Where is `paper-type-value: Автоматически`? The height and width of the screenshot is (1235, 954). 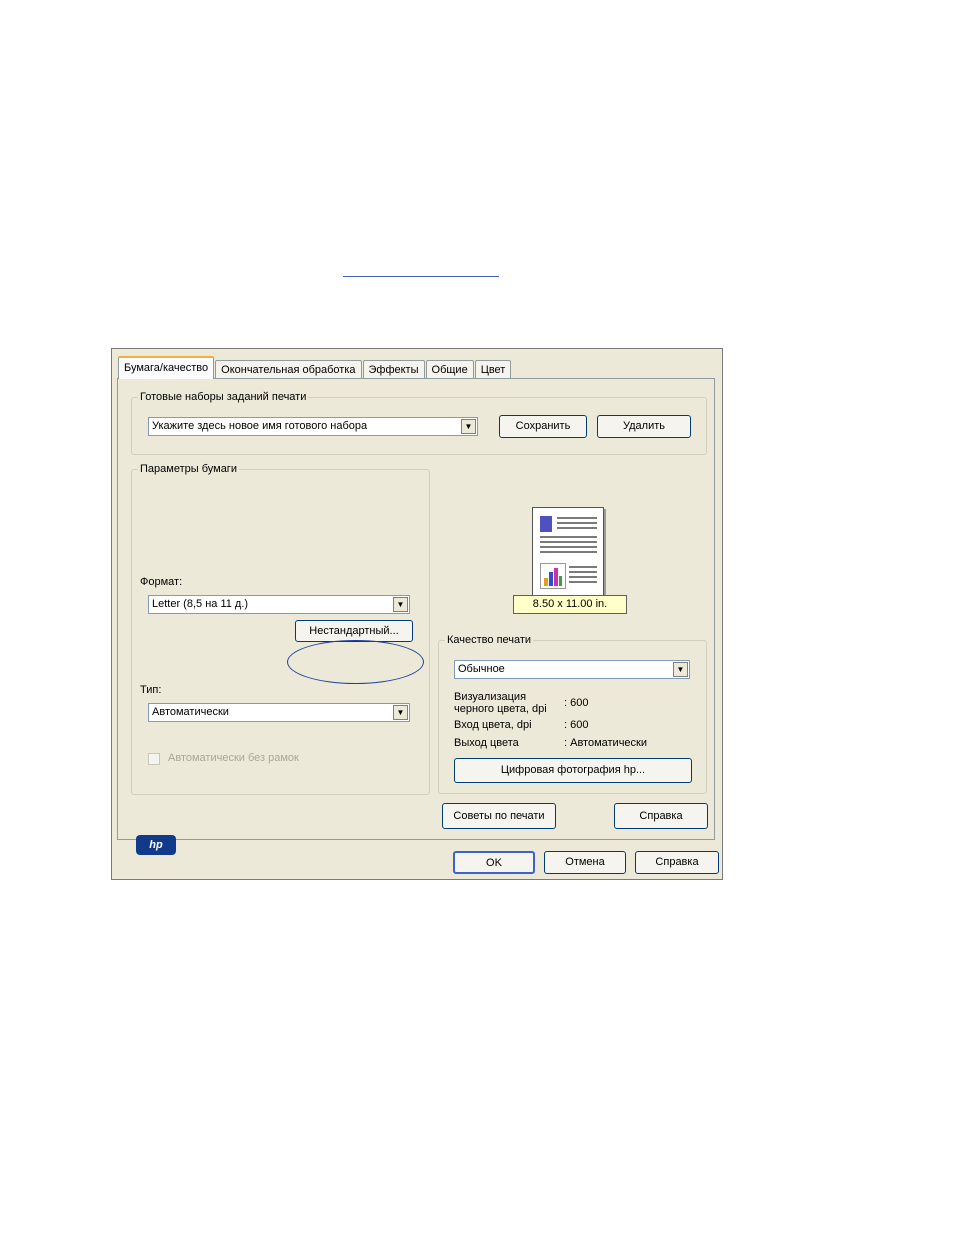 paper-type-value: Автоматически is located at coordinates (190, 712).